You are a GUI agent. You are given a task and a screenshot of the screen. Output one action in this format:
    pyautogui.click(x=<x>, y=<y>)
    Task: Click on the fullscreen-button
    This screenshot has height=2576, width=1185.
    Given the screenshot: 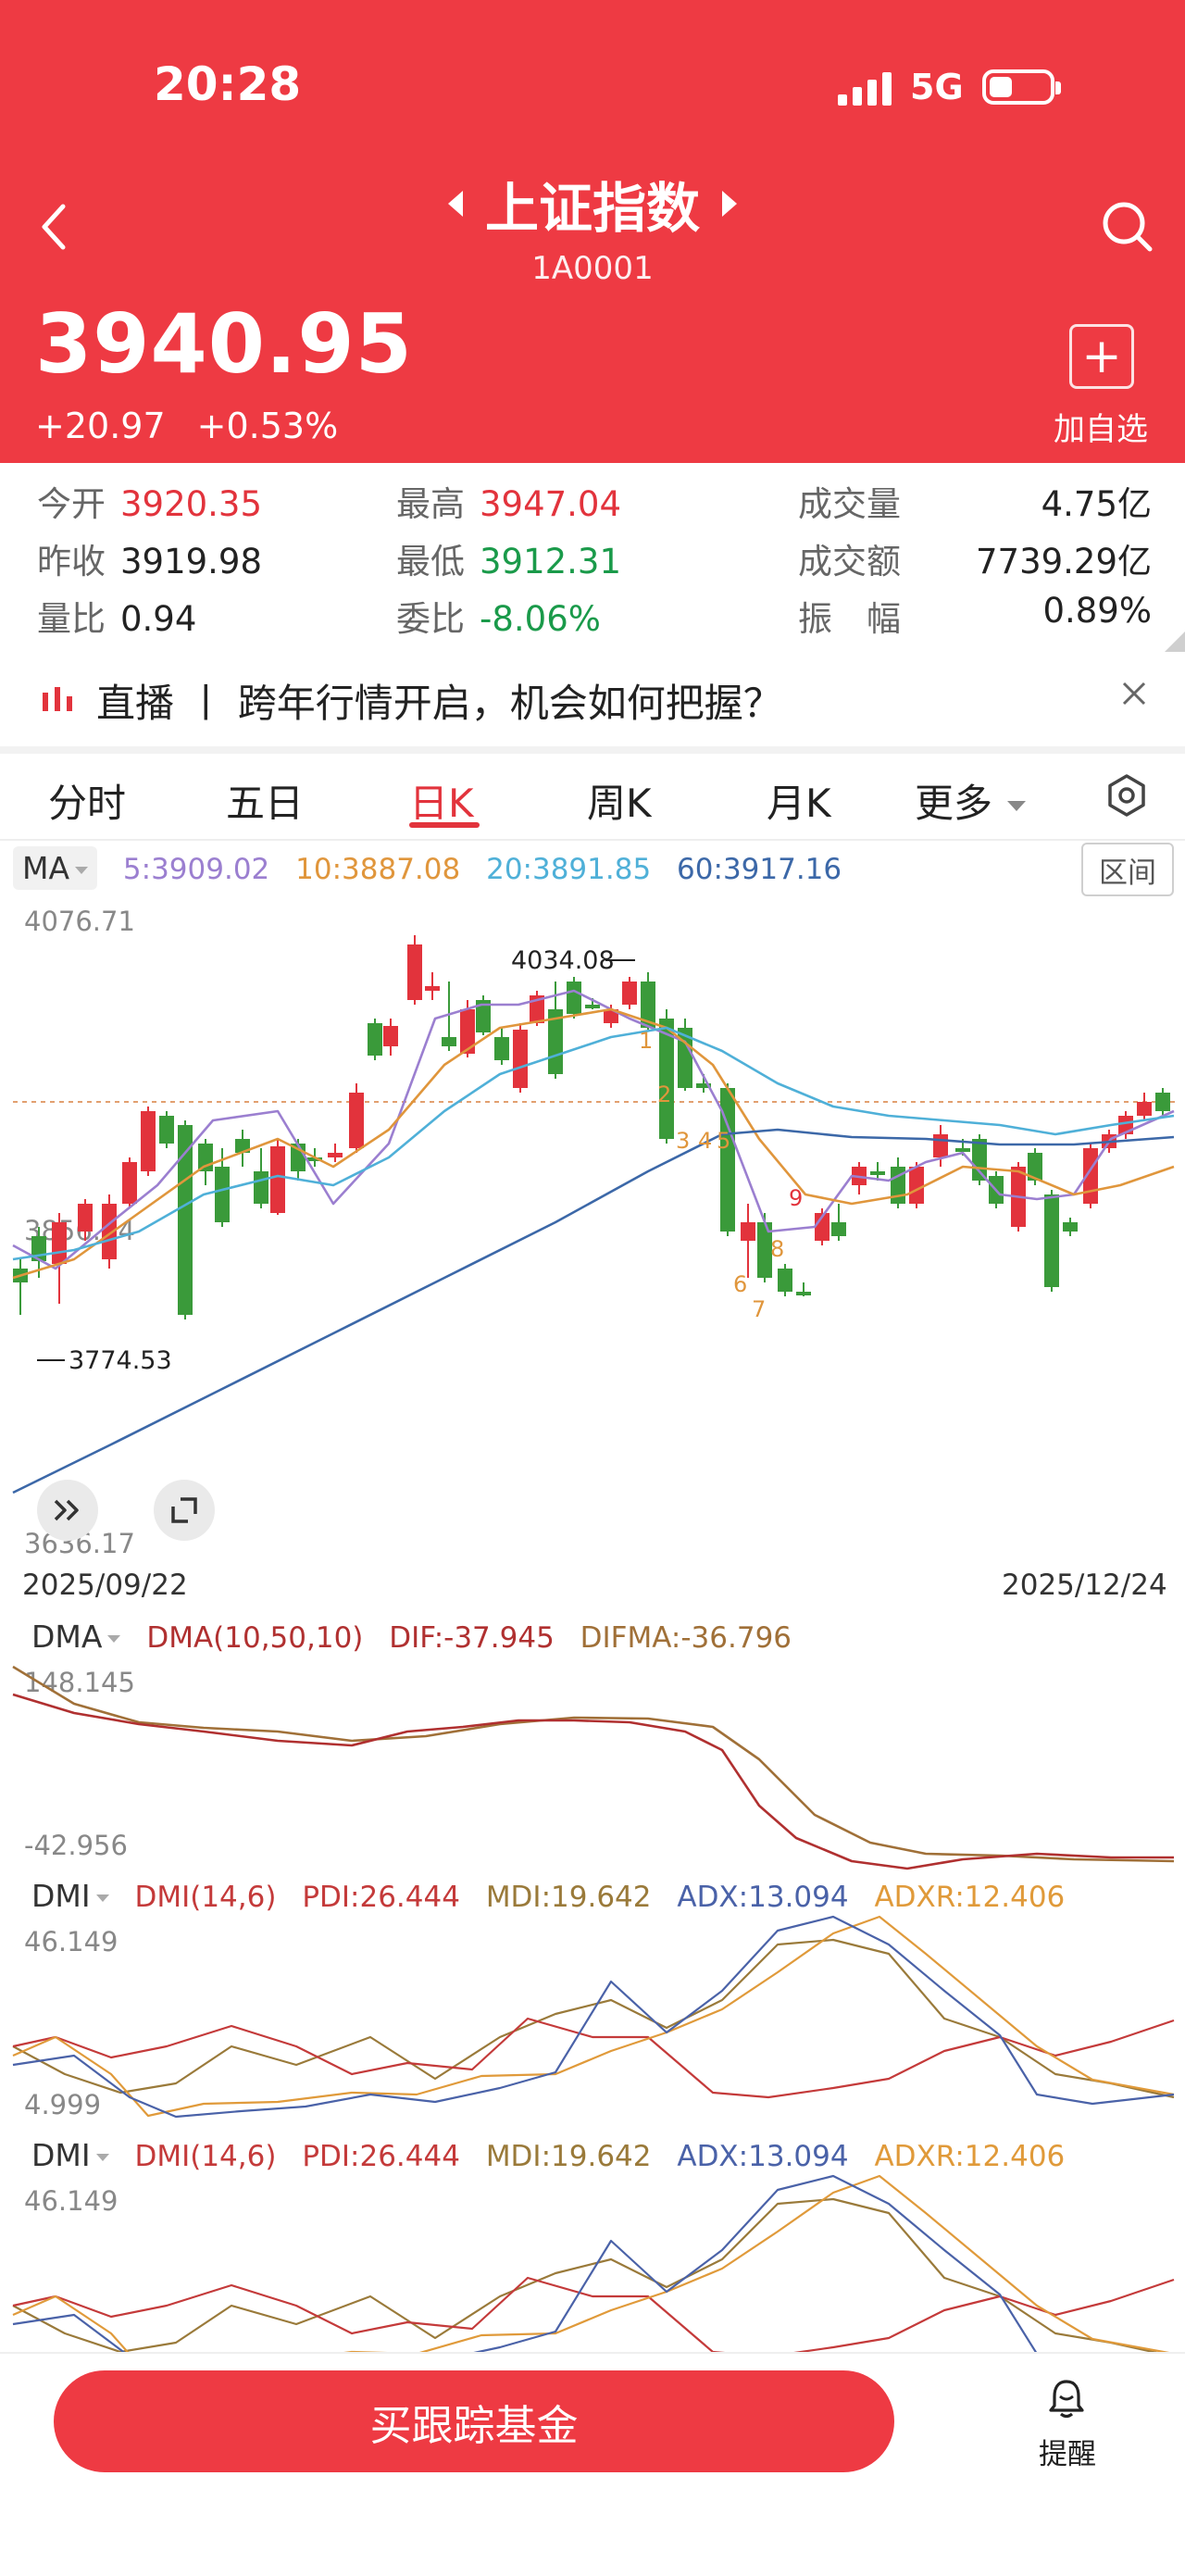 What is the action you would take?
    pyautogui.click(x=184, y=1510)
    